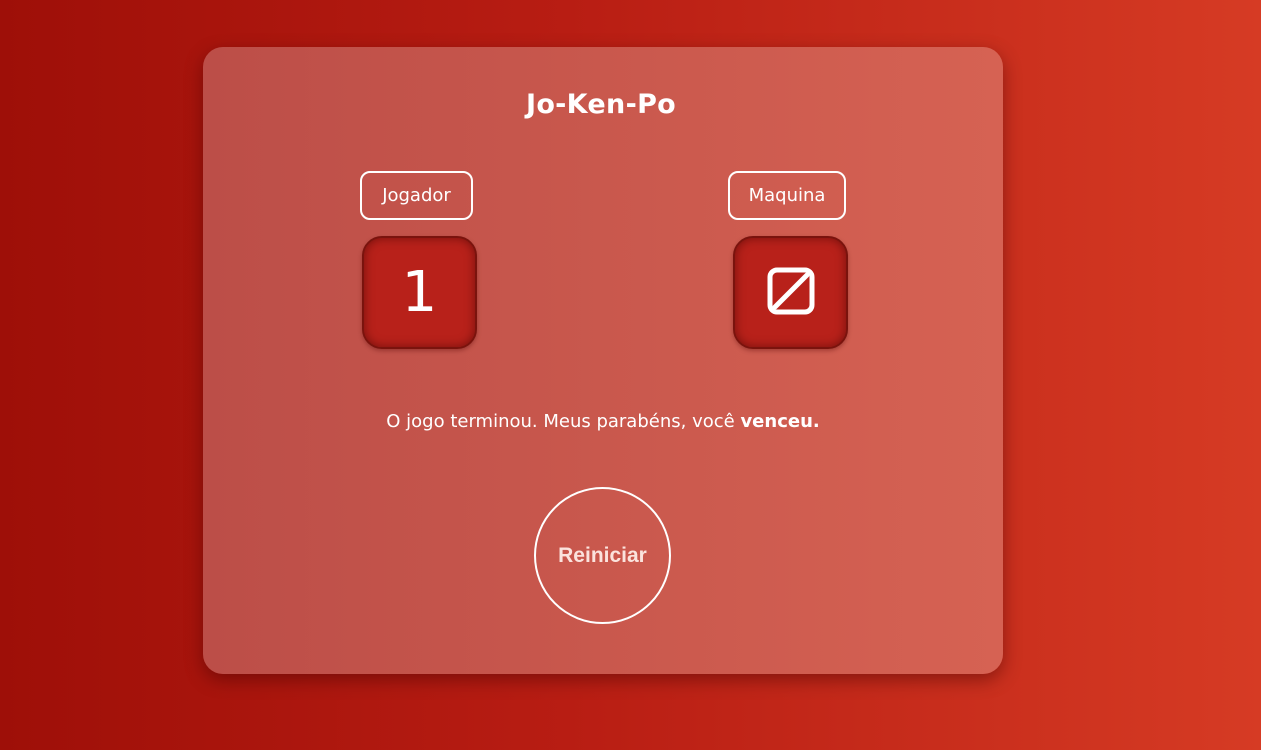 The image size is (1261, 750). What do you see at coordinates (780, 421) in the screenshot?
I see `result-message-emphasis: venceu.` at bounding box center [780, 421].